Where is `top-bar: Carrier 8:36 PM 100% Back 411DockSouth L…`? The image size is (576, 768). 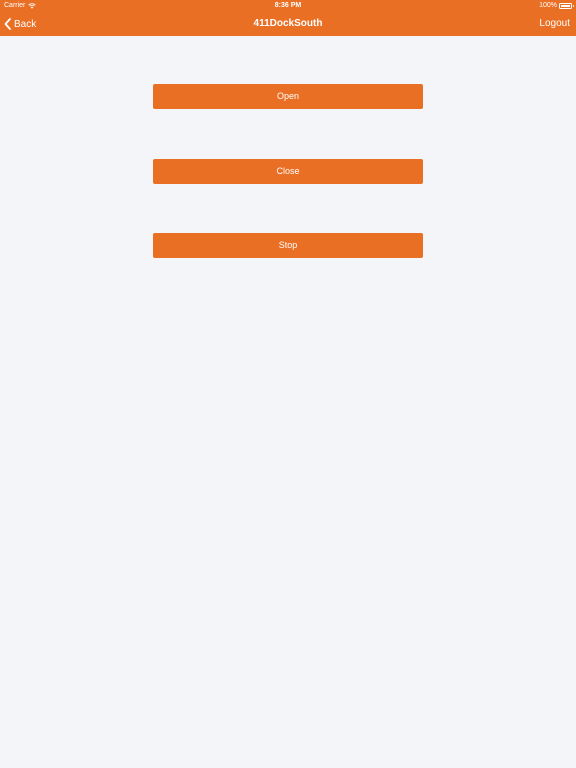
top-bar: Carrier 8:36 PM 100% Back 411DockSouth L… is located at coordinates (288, 18).